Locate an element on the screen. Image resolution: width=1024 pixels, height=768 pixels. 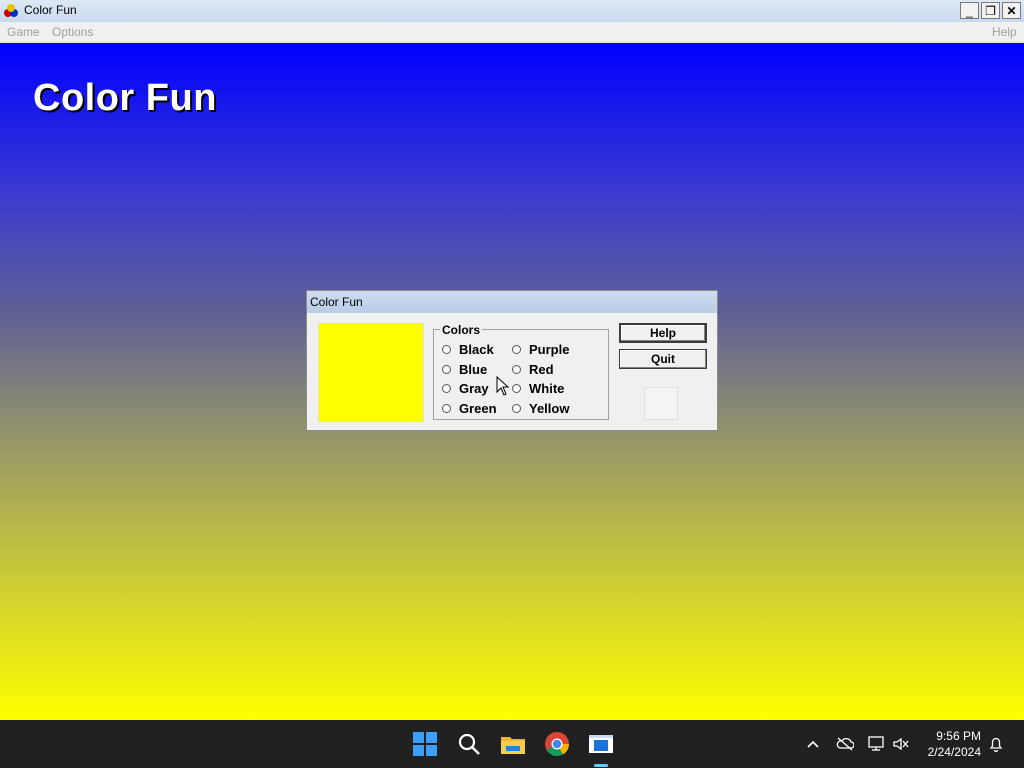
radio-yellow: Yellow is located at coordinates (540, 408).